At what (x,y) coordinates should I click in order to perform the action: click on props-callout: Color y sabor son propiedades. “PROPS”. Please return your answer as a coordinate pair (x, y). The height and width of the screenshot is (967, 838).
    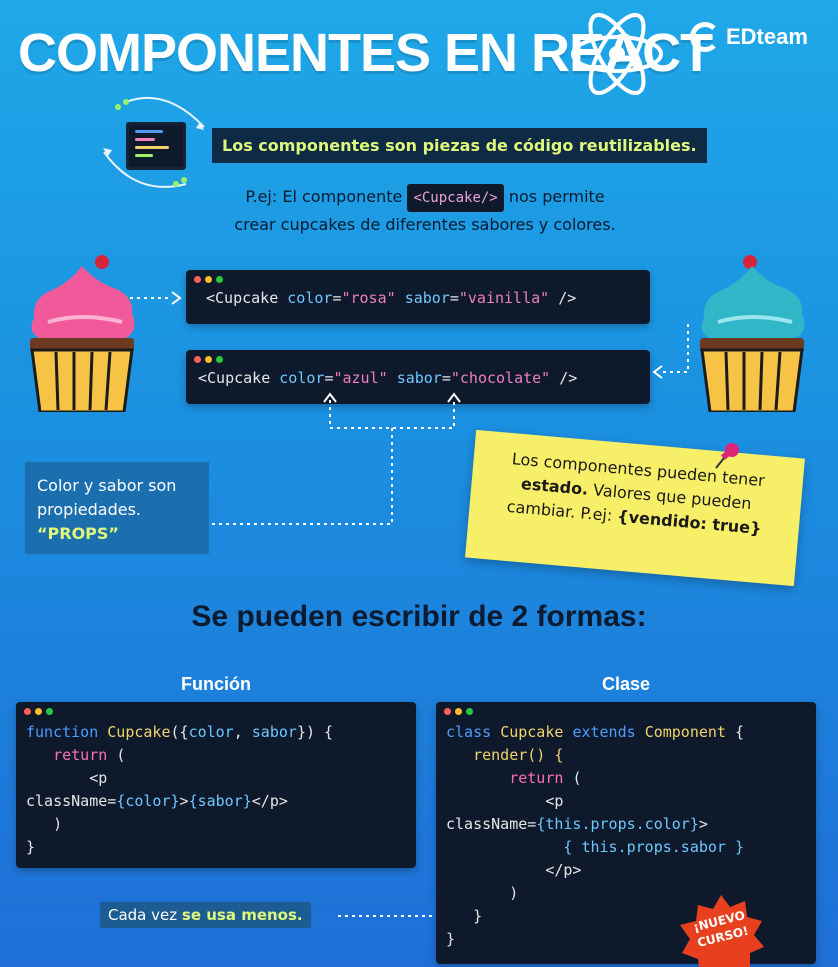
    Looking at the image, I should click on (117, 508).